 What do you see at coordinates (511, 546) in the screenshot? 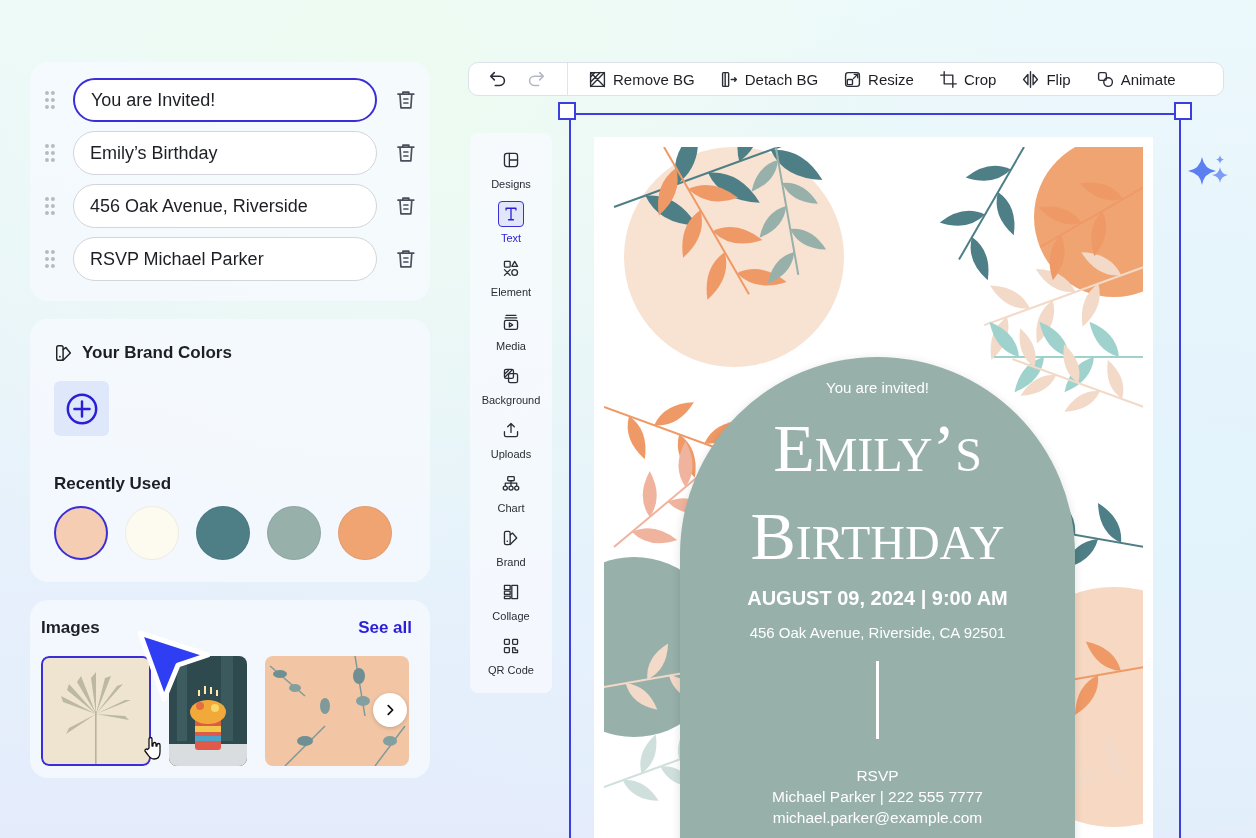
I see `nav-item: Brand` at bounding box center [511, 546].